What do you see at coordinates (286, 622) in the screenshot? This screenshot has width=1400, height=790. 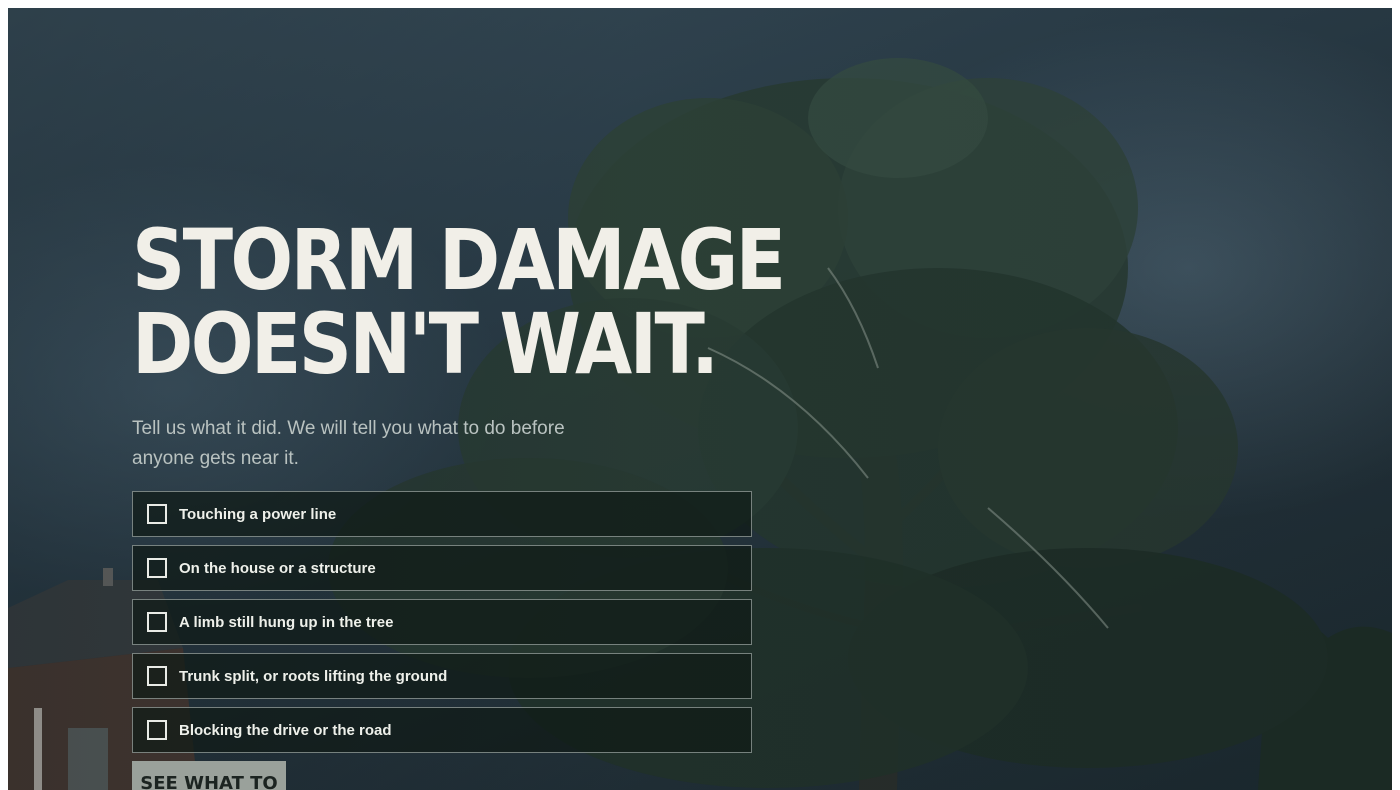 I see `option-label: A limb still hung up in the tree` at bounding box center [286, 622].